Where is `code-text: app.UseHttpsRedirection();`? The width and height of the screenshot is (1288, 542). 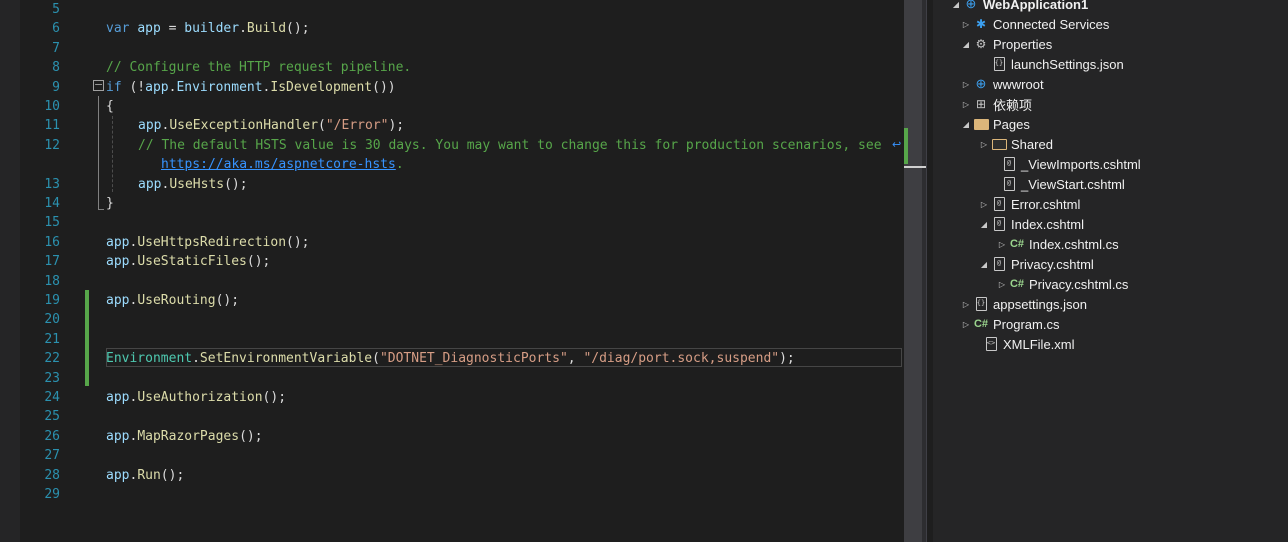 code-text: app.UseHttpsRedirection(); is located at coordinates (208, 242).